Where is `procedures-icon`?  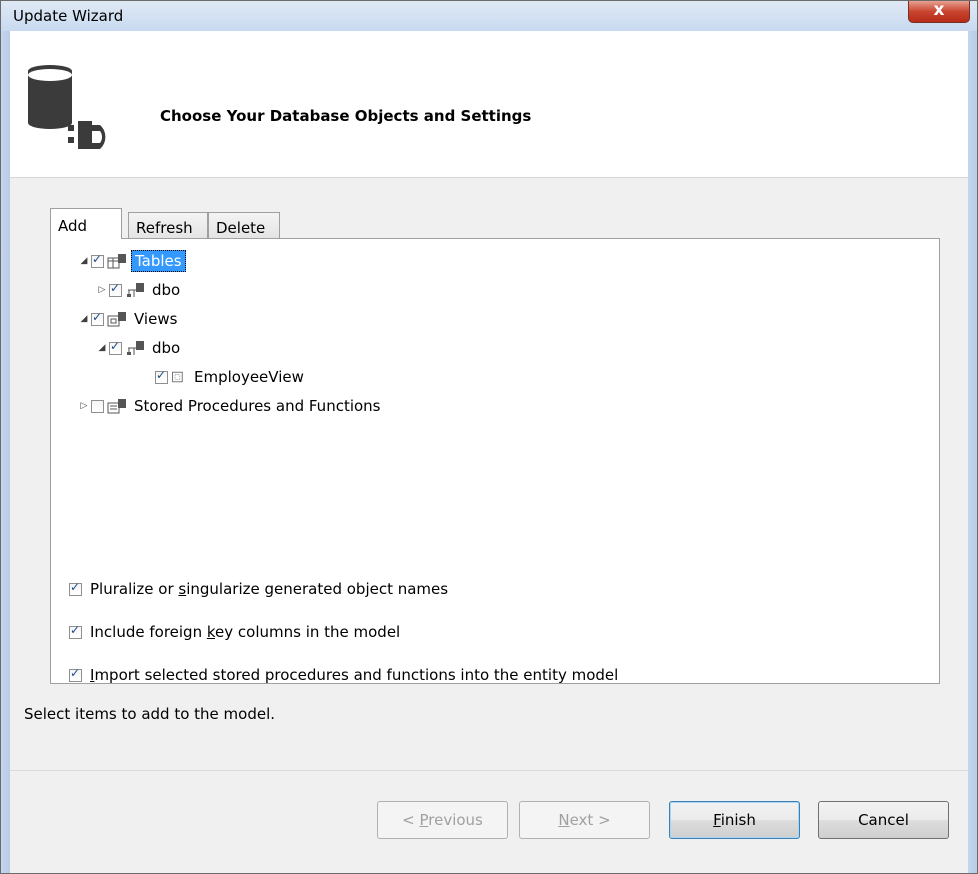 procedures-icon is located at coordinates (116, 406).